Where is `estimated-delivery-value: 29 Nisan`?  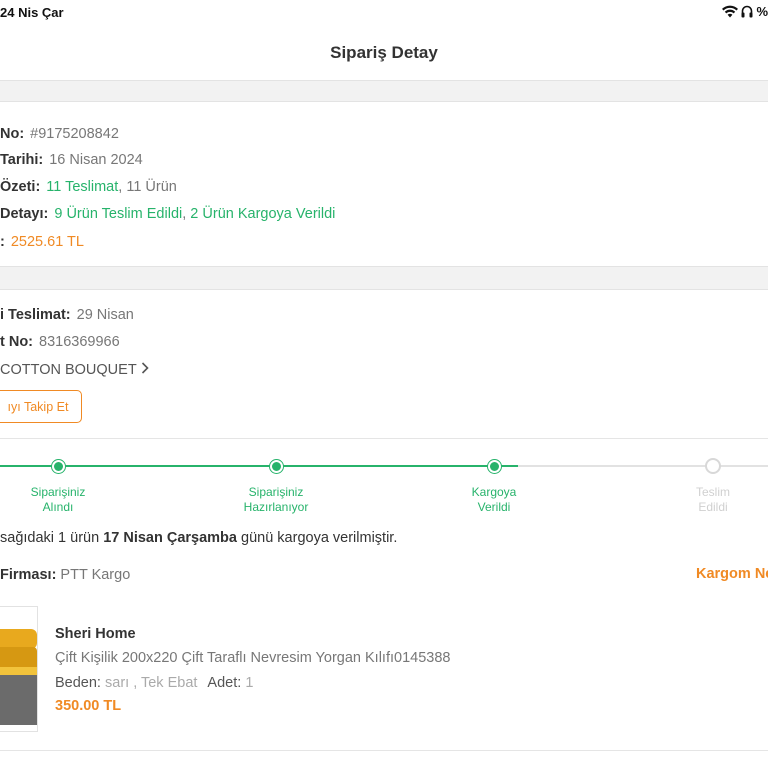 estimated-delivery-value: 29 Nisan is located at coordinates (105, 315).